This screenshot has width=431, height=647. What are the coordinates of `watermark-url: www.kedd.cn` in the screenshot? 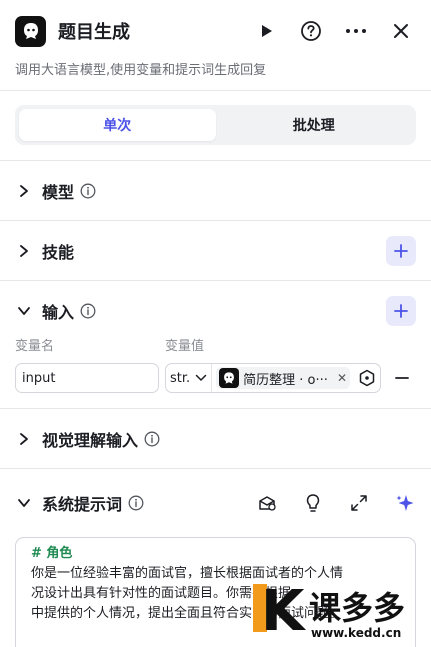 It's located at (356, 633).